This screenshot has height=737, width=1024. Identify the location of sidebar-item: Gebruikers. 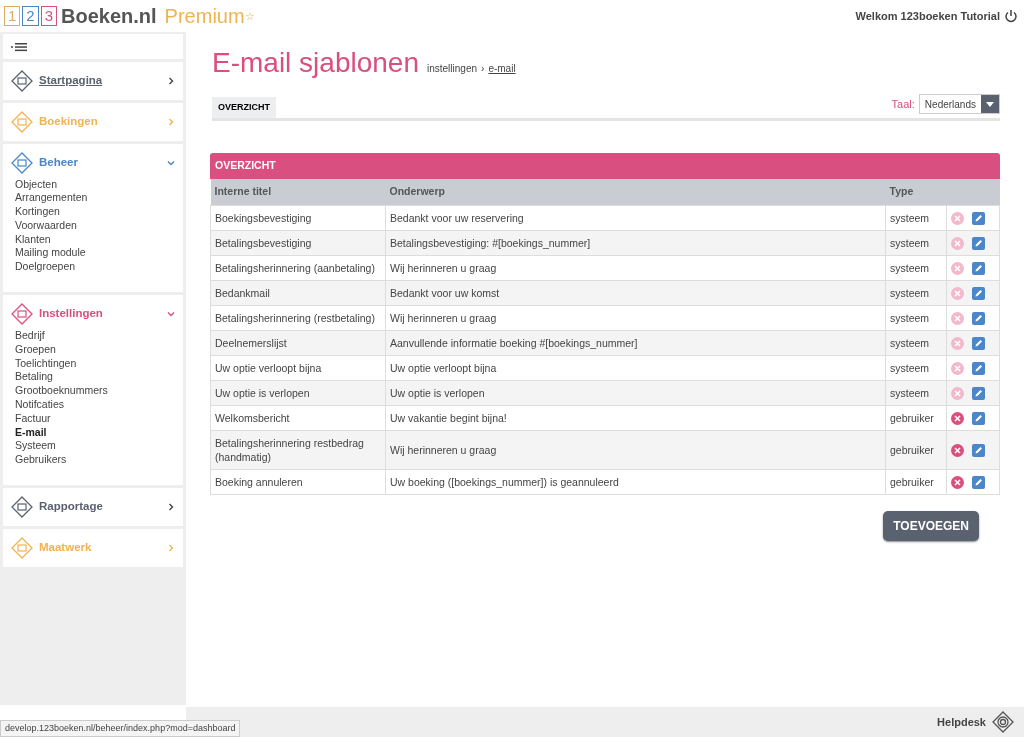
(93, 460).